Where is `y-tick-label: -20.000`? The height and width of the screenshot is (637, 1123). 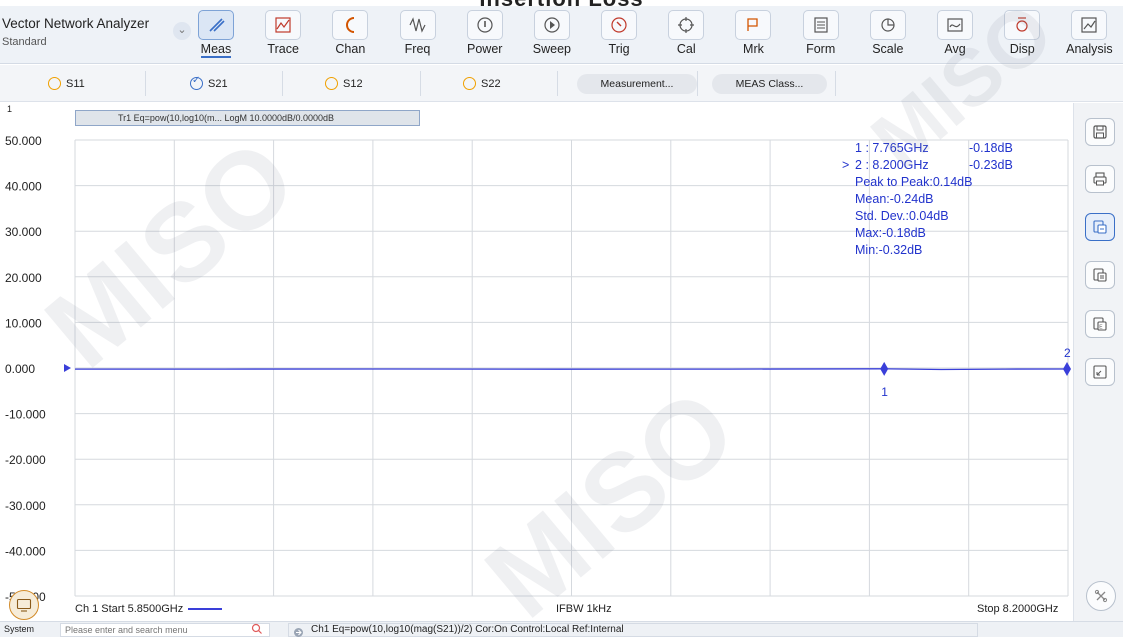
y-tick-label: -20.000 is located at coordinates (25, 460).